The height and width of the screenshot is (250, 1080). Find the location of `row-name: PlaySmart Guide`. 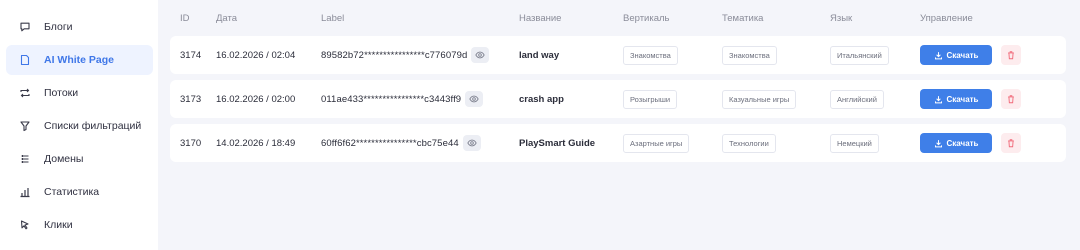

row-name: PlaySmart Guide is located at coordinates (557, 143).